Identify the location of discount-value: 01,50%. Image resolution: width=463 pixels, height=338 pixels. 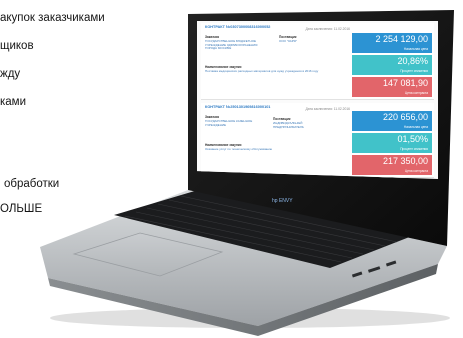
(412, 139).